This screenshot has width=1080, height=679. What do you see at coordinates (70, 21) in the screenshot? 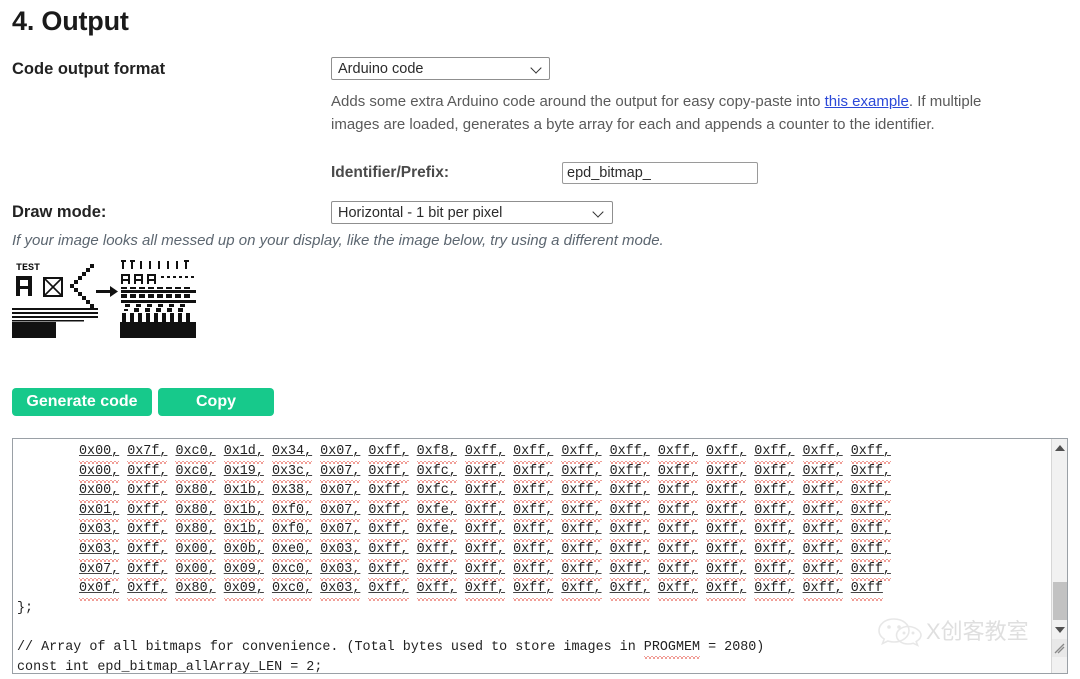
I see `page-title: 4. Output` at bounding box center [70, 21].